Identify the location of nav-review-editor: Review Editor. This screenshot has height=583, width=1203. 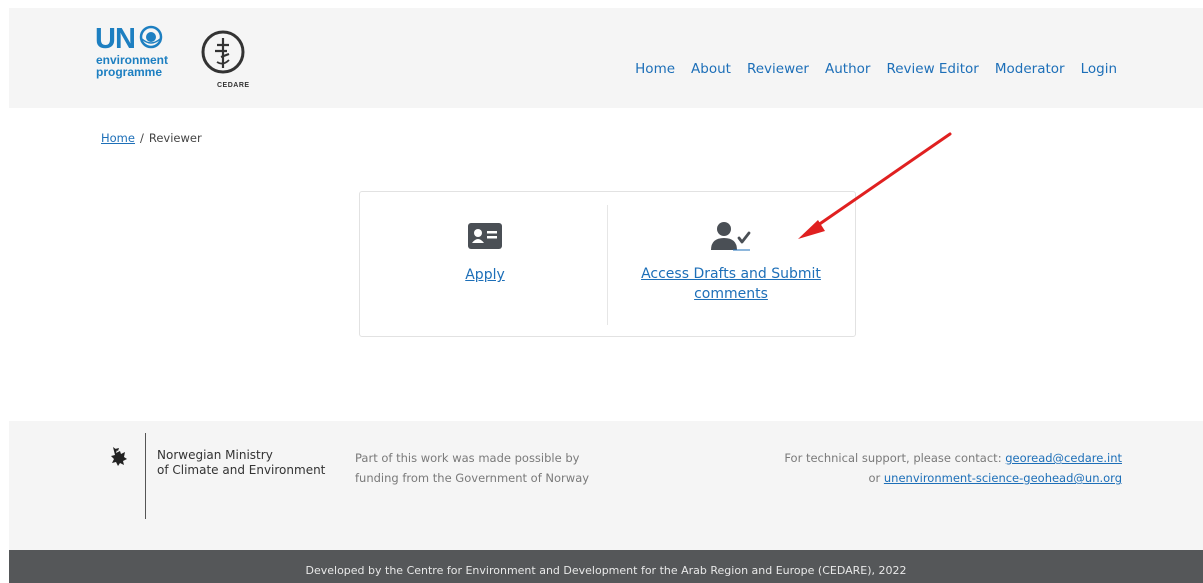
(932, 69).